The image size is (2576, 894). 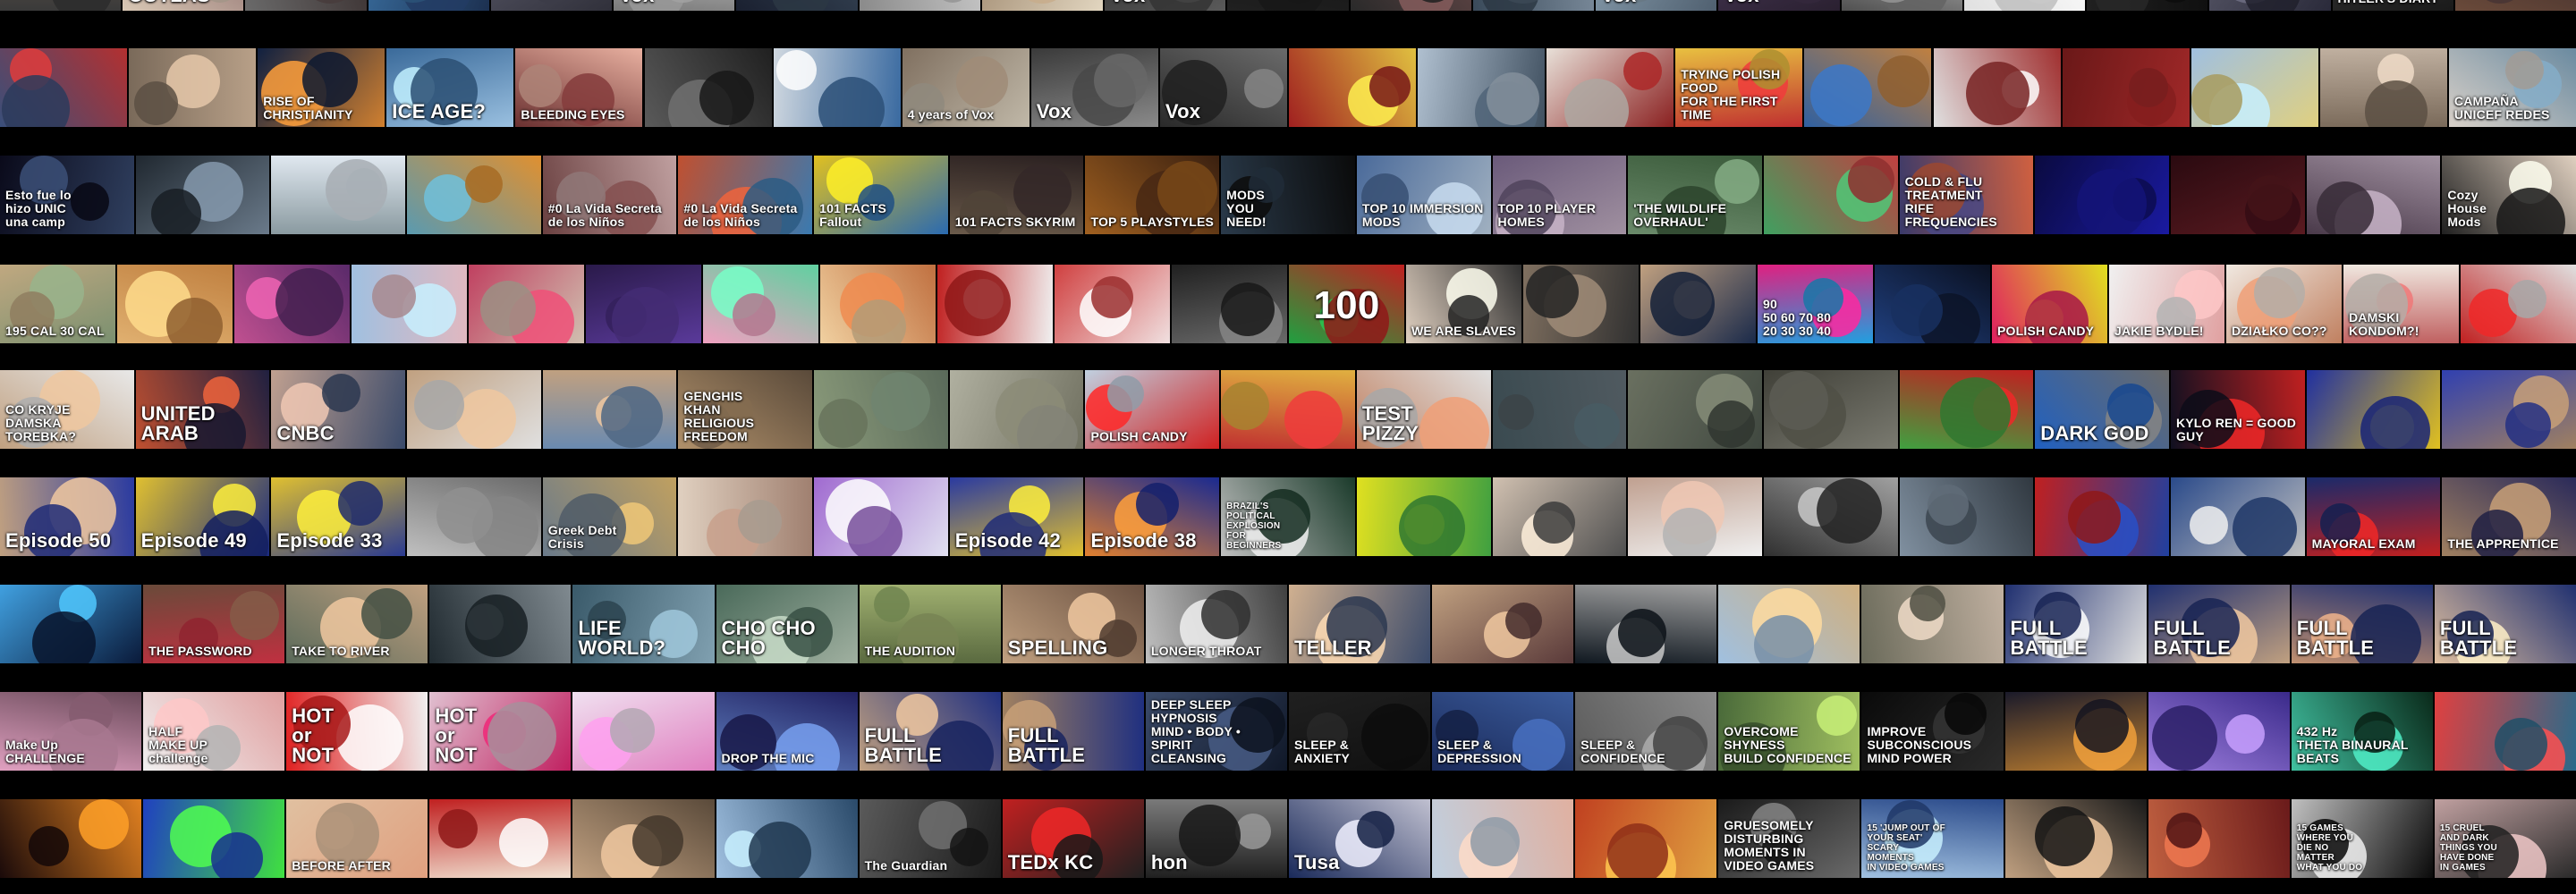 What do you see at coordinates (1932, 731) in the screenshot?
I see `video-thumbnail: IMPROVE SUBCONSCIOUS MIND POWER` at bounding box center [1932, 731].